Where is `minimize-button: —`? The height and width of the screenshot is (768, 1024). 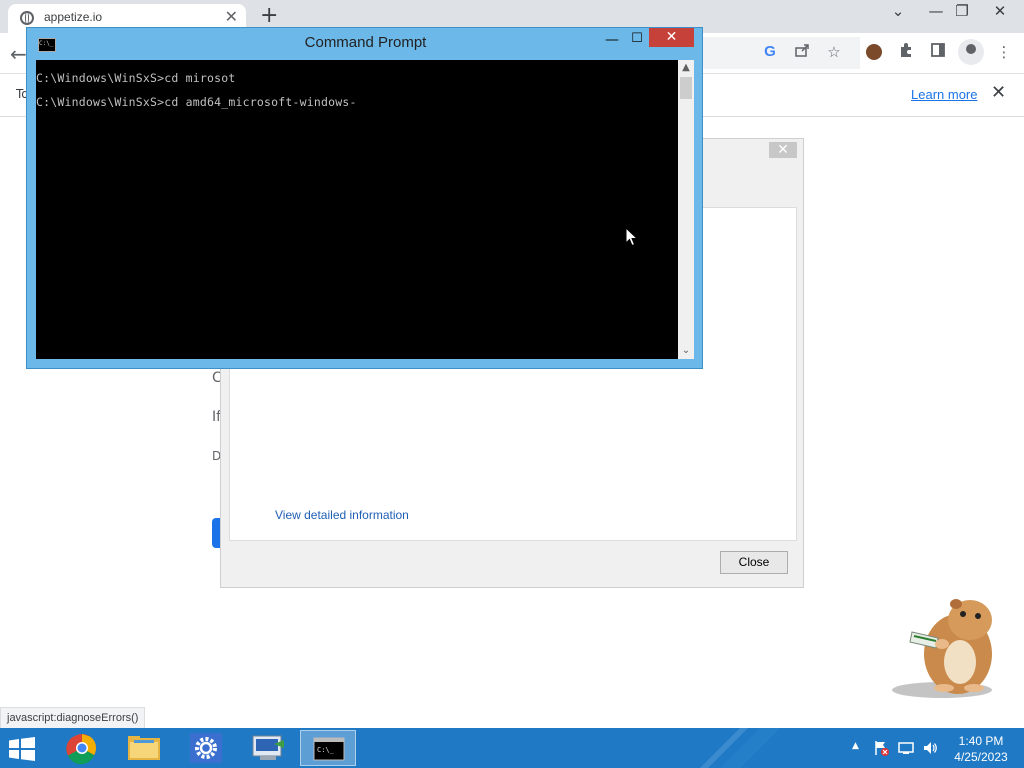
minimize-button: — is located at coordinates (612, 40).